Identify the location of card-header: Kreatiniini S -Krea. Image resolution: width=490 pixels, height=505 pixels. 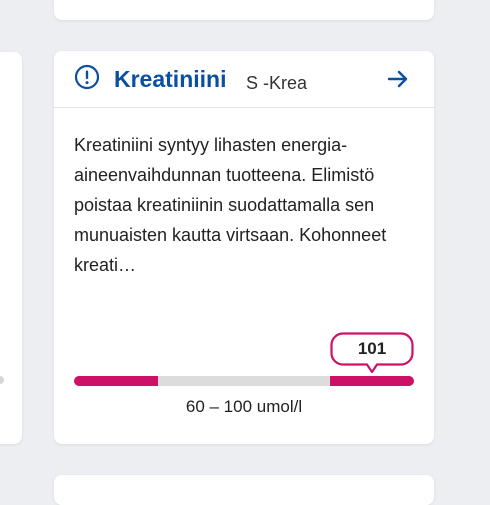
(244, 79).